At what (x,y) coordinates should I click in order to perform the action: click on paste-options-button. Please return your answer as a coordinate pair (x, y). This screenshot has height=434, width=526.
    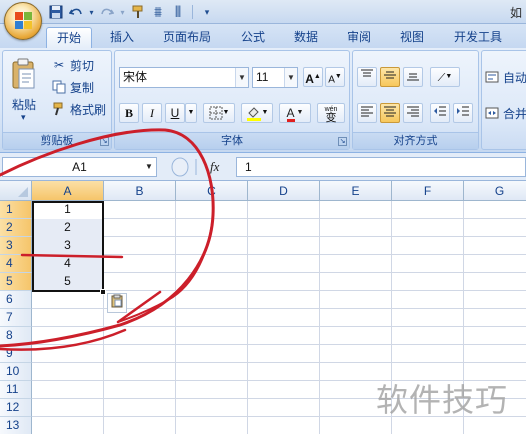
    Looking at the image, I should click on (117, 303).